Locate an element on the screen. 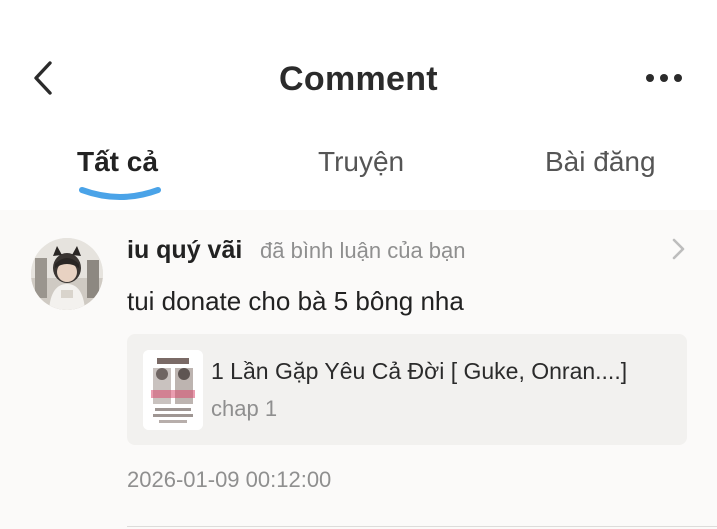  divider is located at coordinates (422, 526).